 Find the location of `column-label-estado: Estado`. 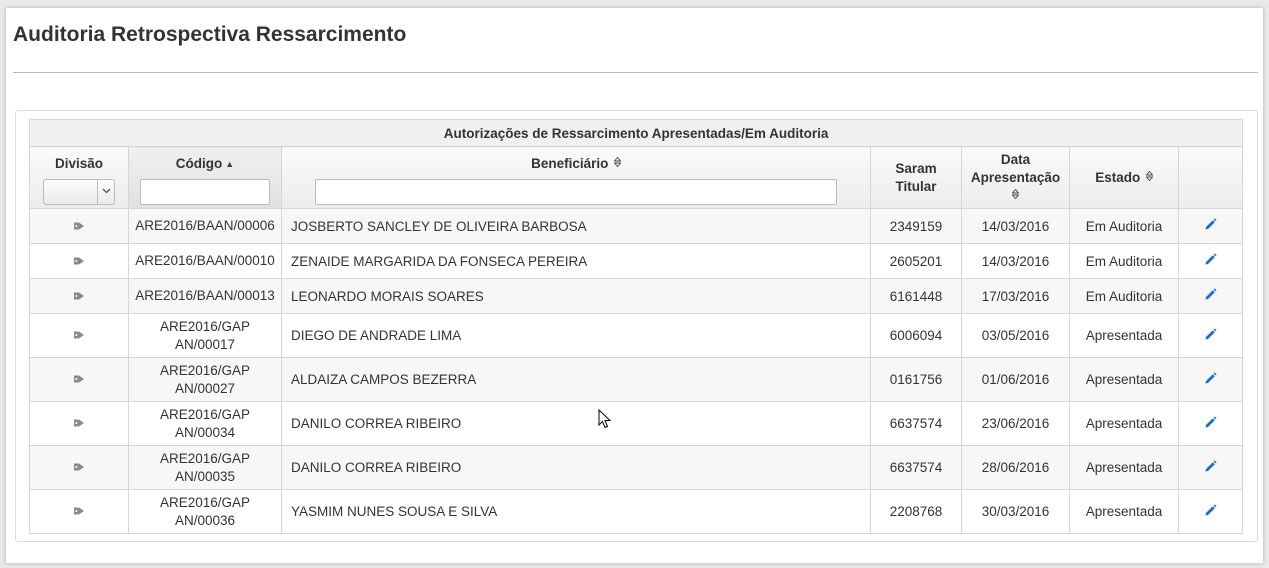

column-label-estado: Estado is located at coordinates (1117, 177).